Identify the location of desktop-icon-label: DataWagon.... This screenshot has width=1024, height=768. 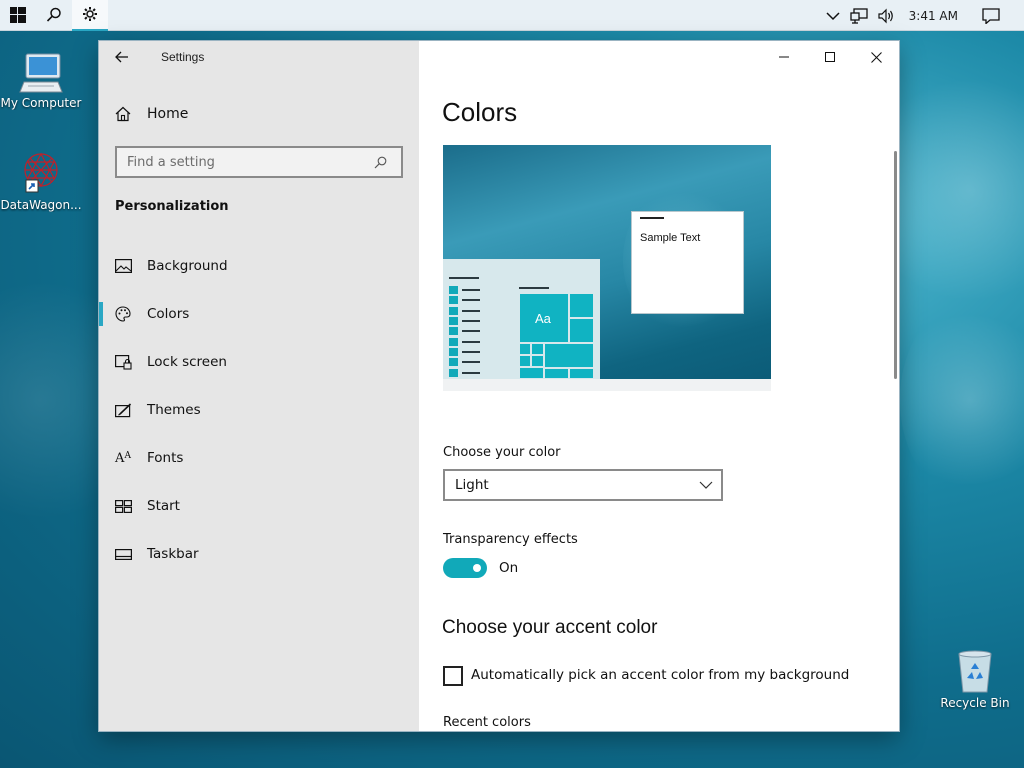
(41, 205).